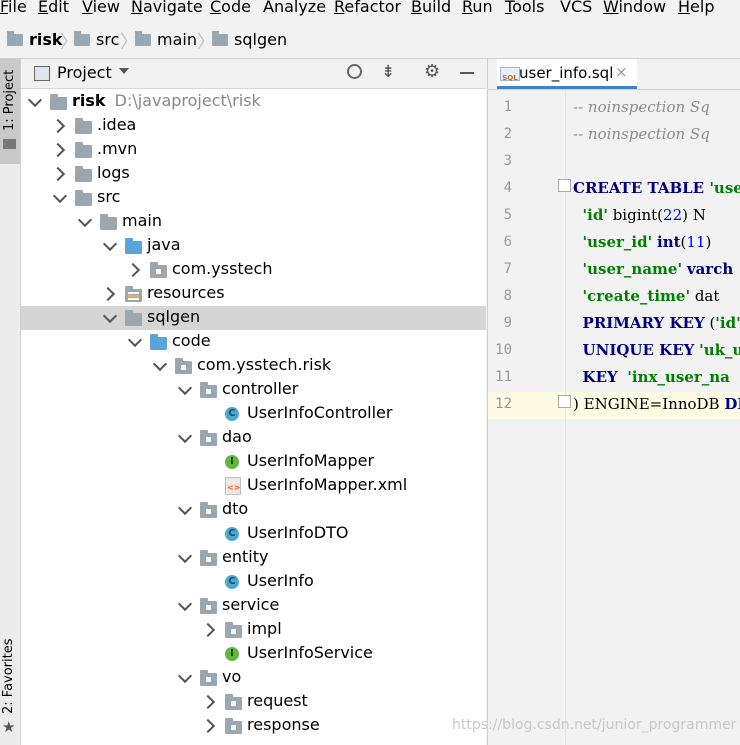  I want to click on project-tool-button: 1: Project, so click(10, 111).